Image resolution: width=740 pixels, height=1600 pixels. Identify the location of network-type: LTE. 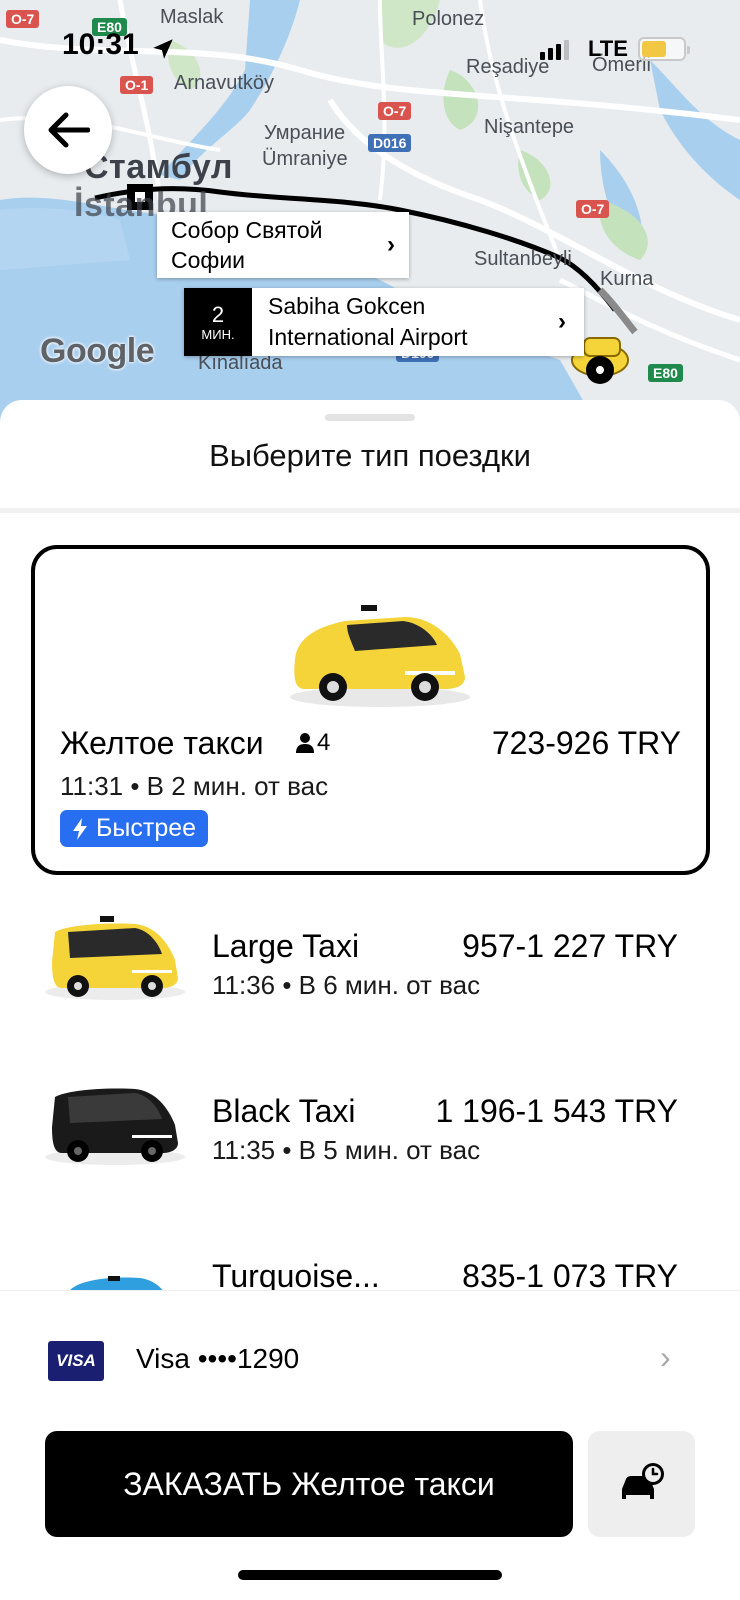
(608, 48).